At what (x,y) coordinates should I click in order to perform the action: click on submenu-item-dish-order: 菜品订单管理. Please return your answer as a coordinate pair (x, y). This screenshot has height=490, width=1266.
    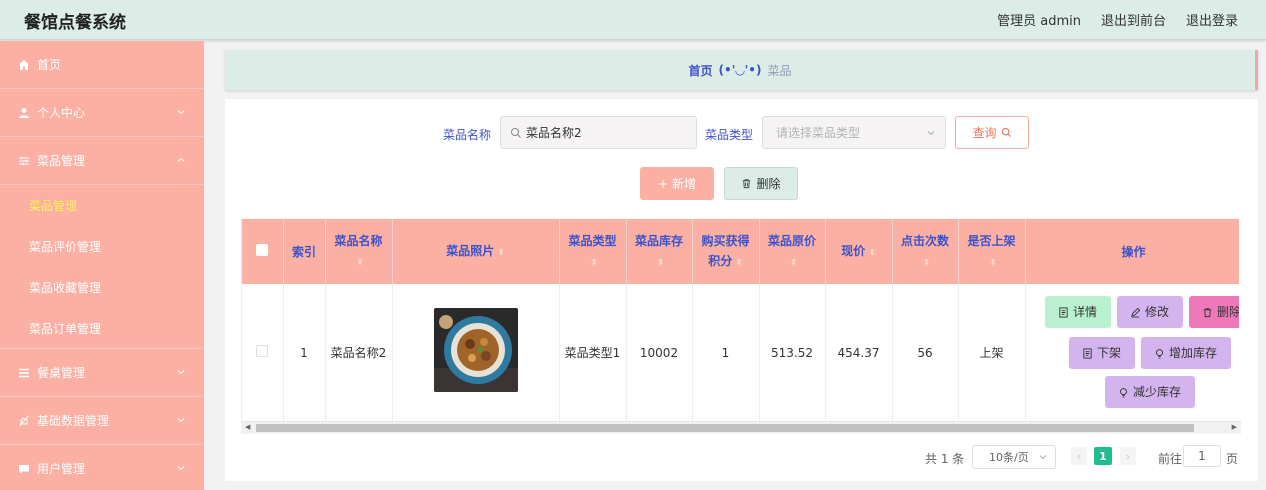
    Looking at the image, I should click on (102, 328).